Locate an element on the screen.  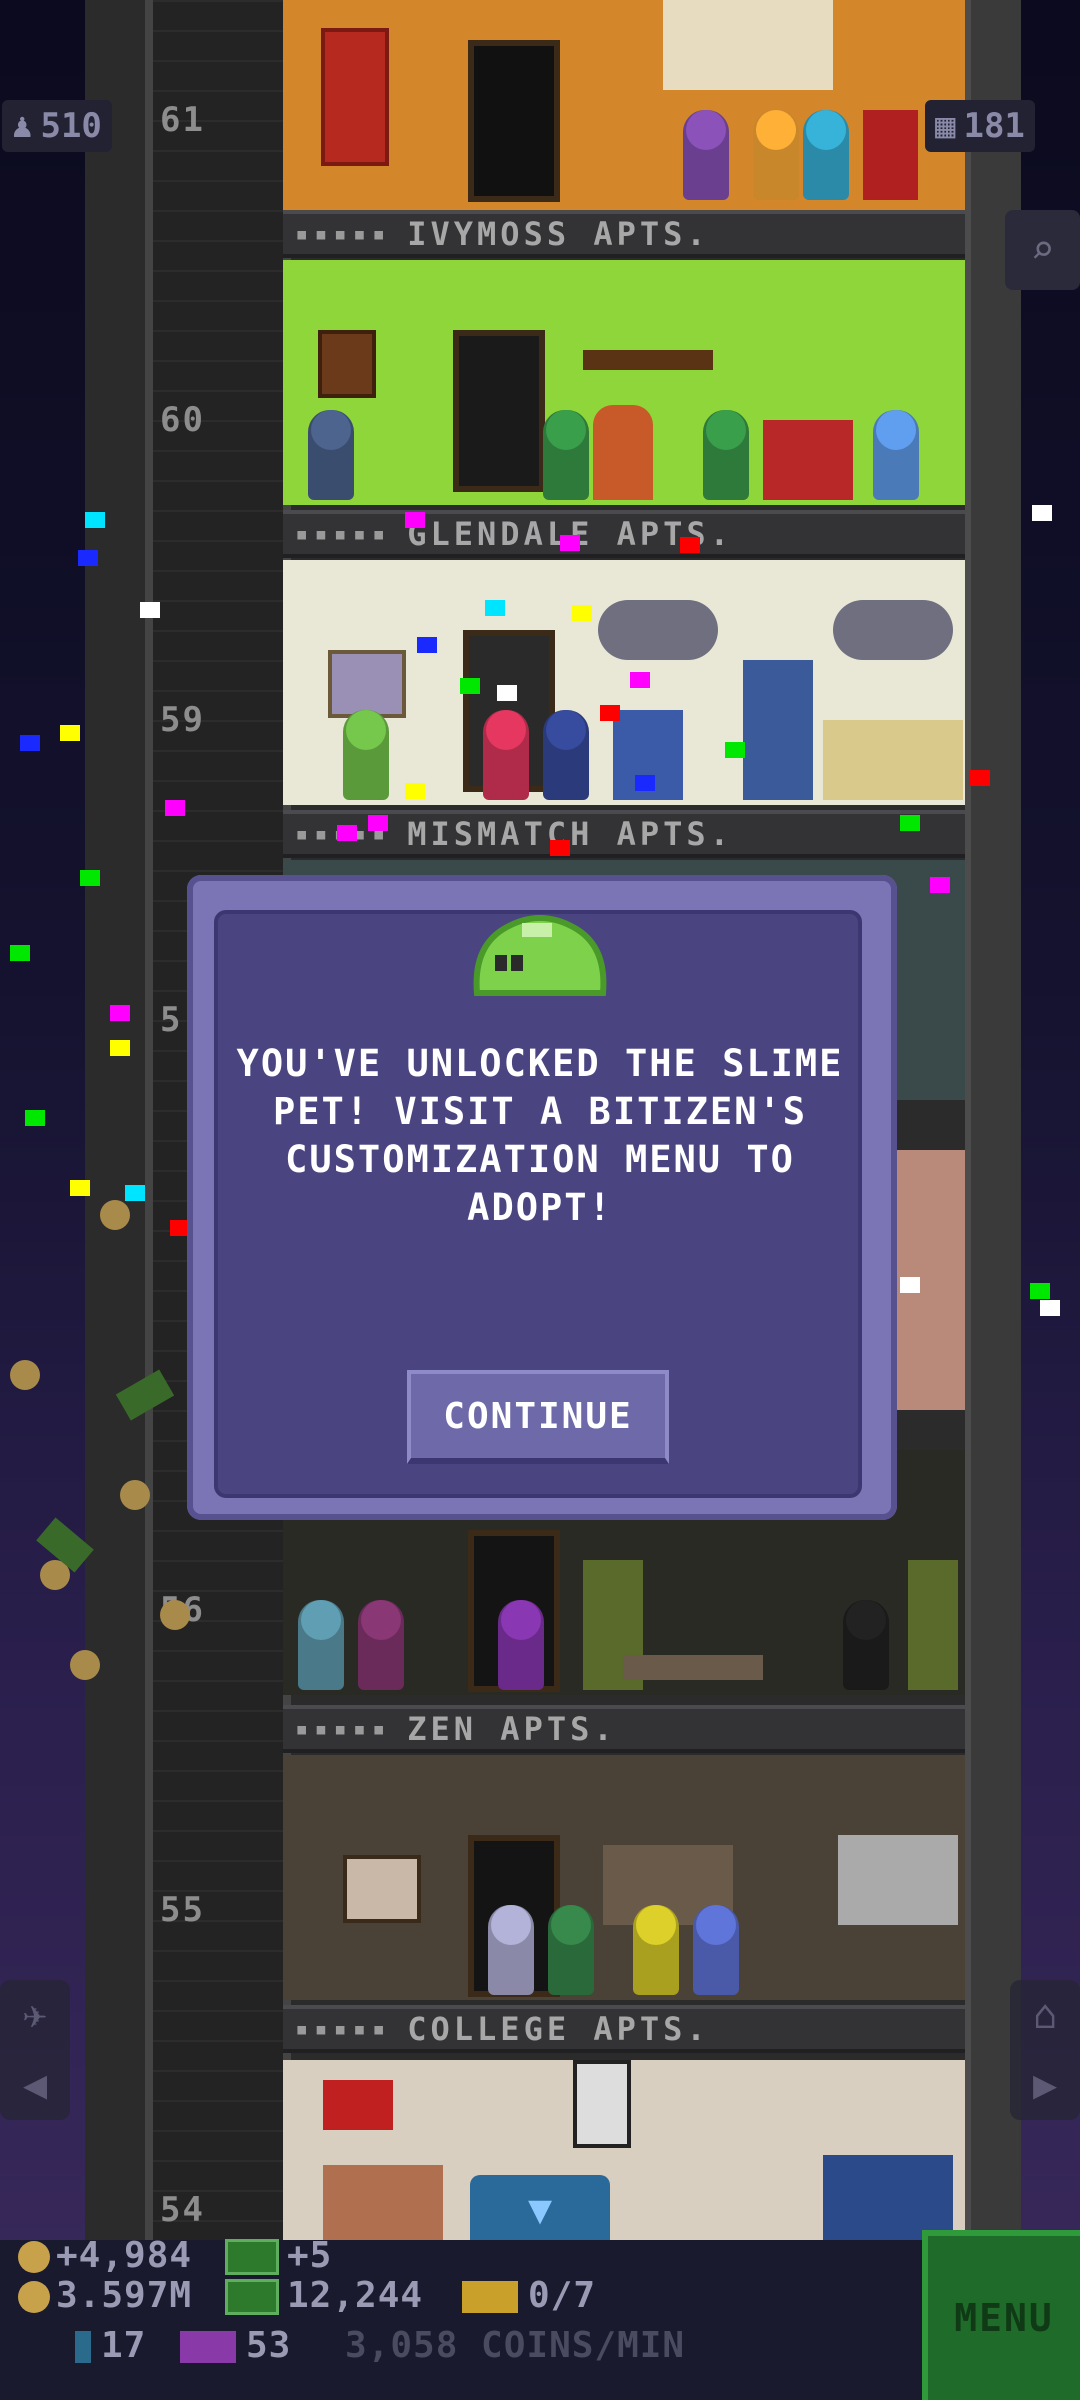
floor-number: 54 is located at coordinates (182, 2210).